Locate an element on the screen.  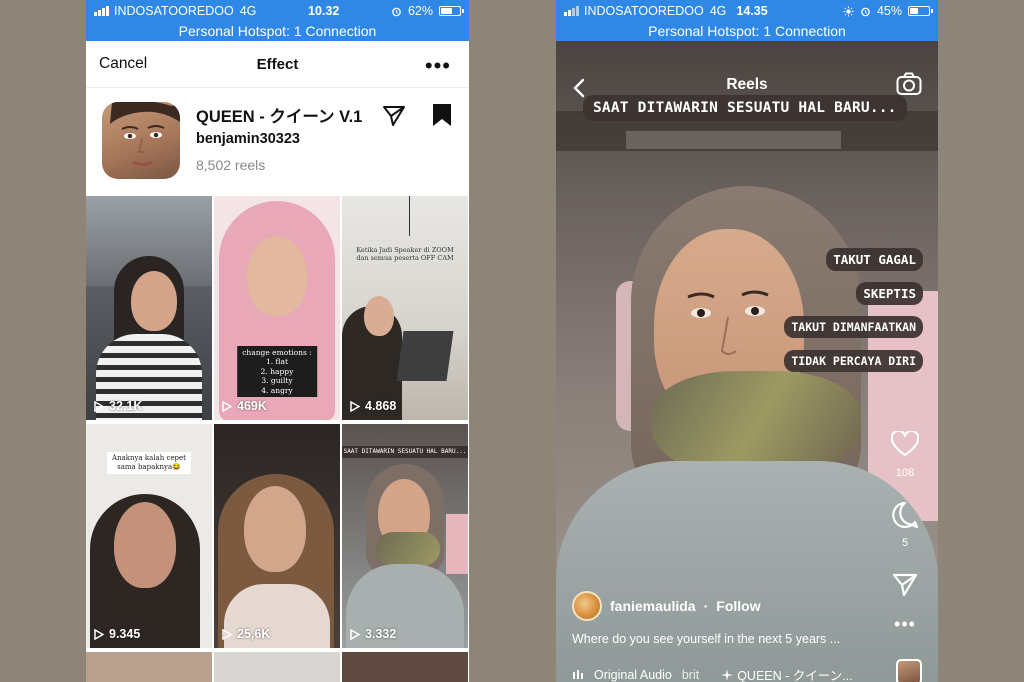
more-options-icon: ••• is located at coordinates (905, 624).